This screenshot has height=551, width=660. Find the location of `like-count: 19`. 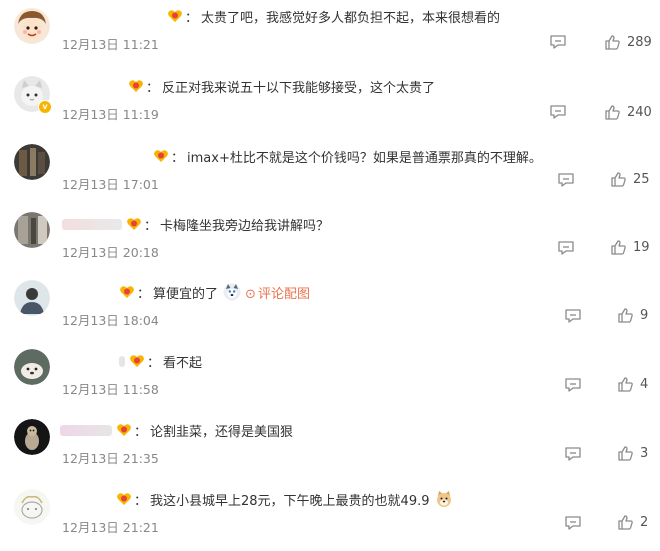

like-count: 19 is located at coordinates (641, 247).